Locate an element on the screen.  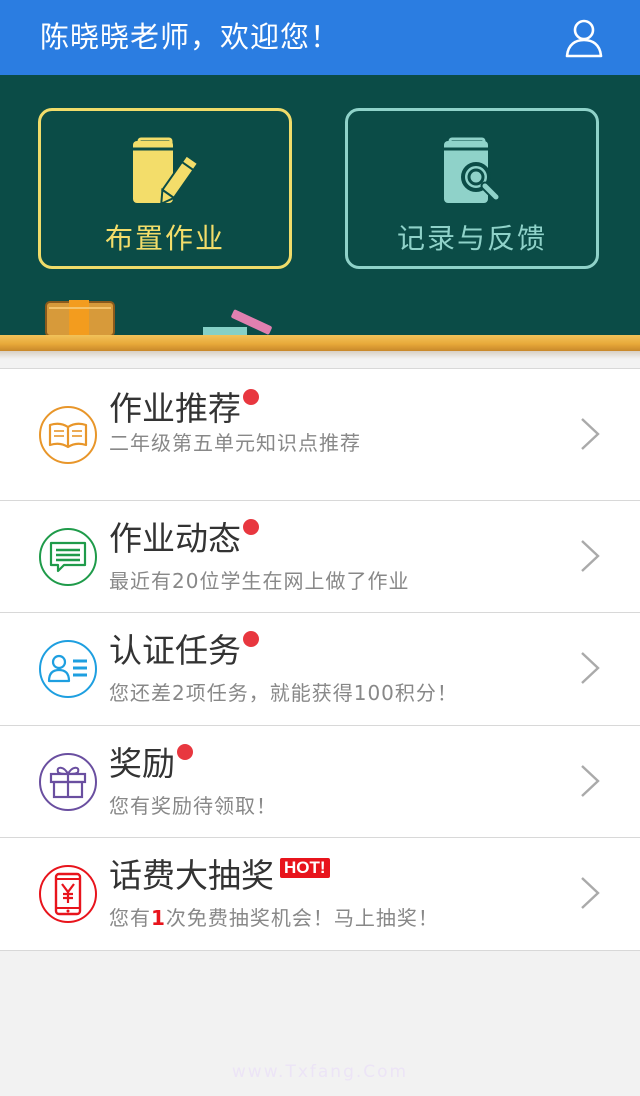
list-item-certification-tasks: 认证任务 您还差2项任务，就能获得100积分！ is located at coordinates (320, 669).